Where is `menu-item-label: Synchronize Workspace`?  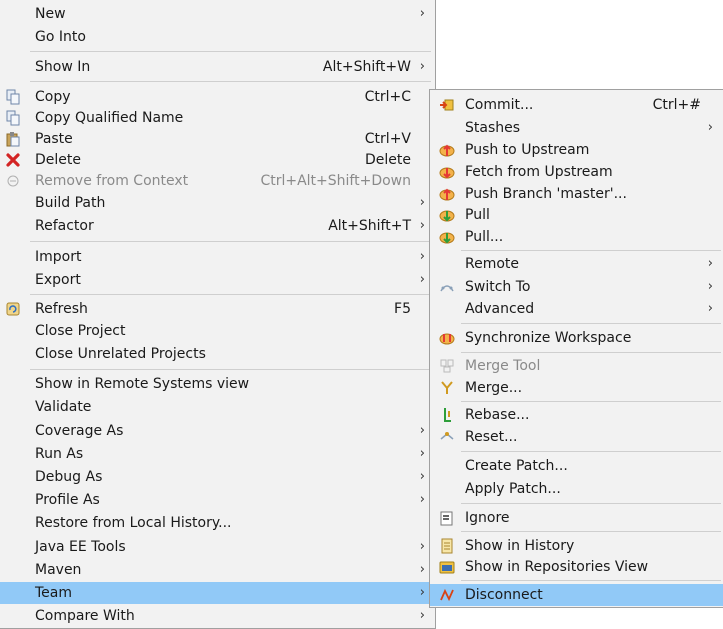
menu-item-label: Synchronize Workspace is located at coordinates (548, 338).